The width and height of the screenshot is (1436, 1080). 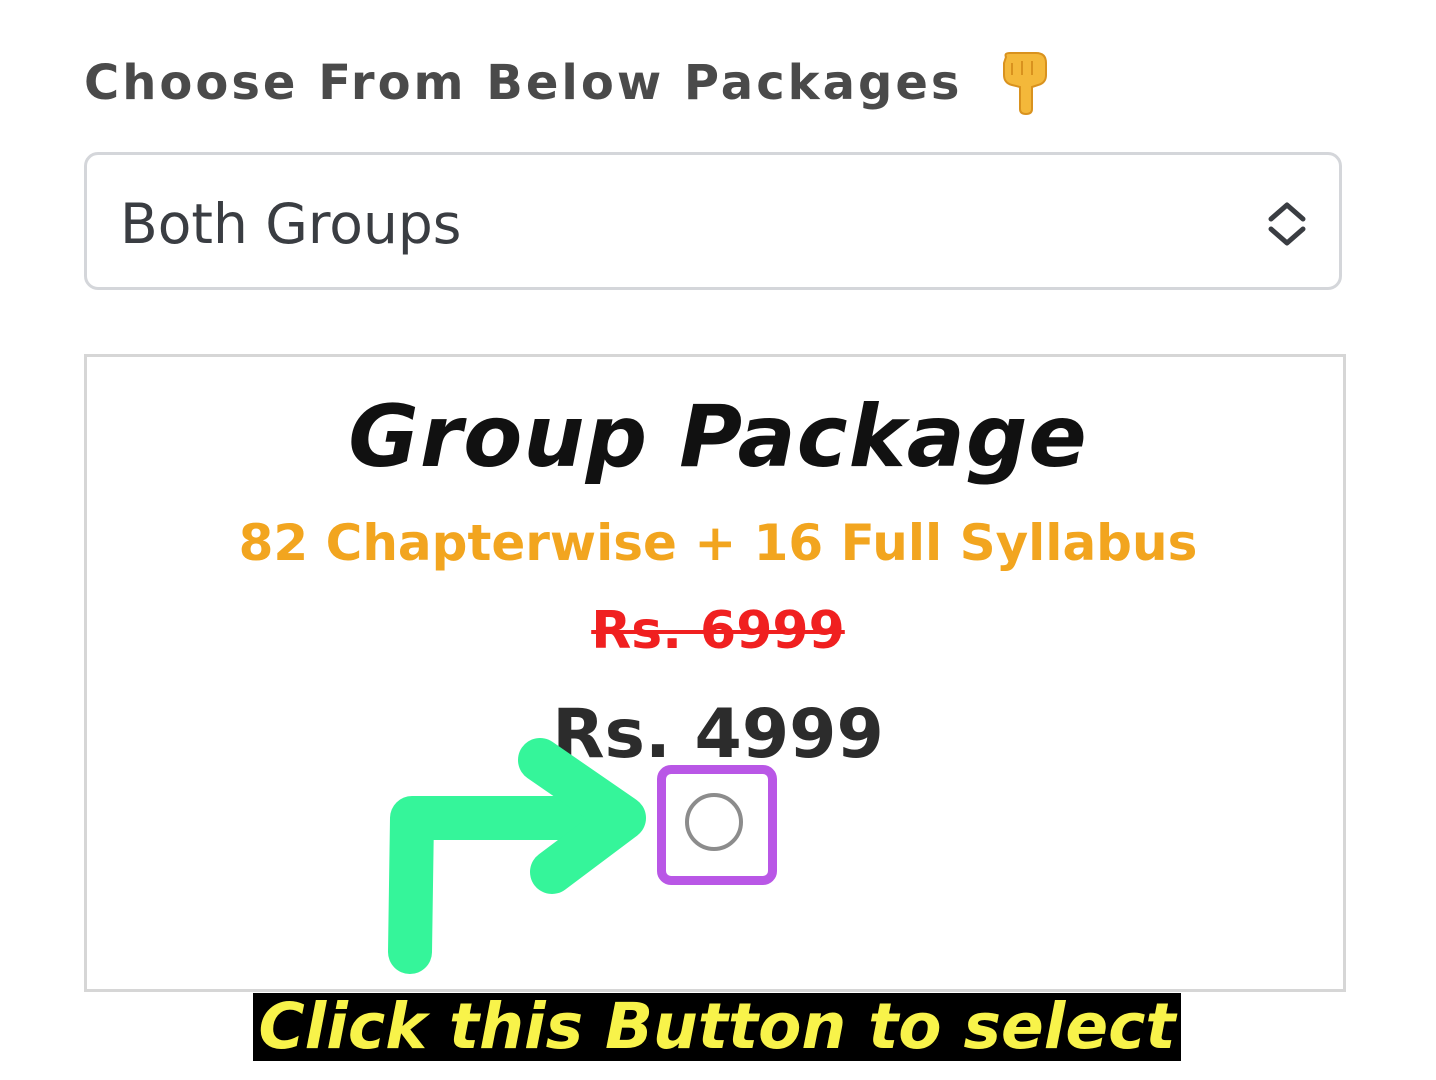 What do you see at coordinates (1024, 83) in the screenshot?
I see `pointing-down-hand-icon` at bounding box center [1024, 83].